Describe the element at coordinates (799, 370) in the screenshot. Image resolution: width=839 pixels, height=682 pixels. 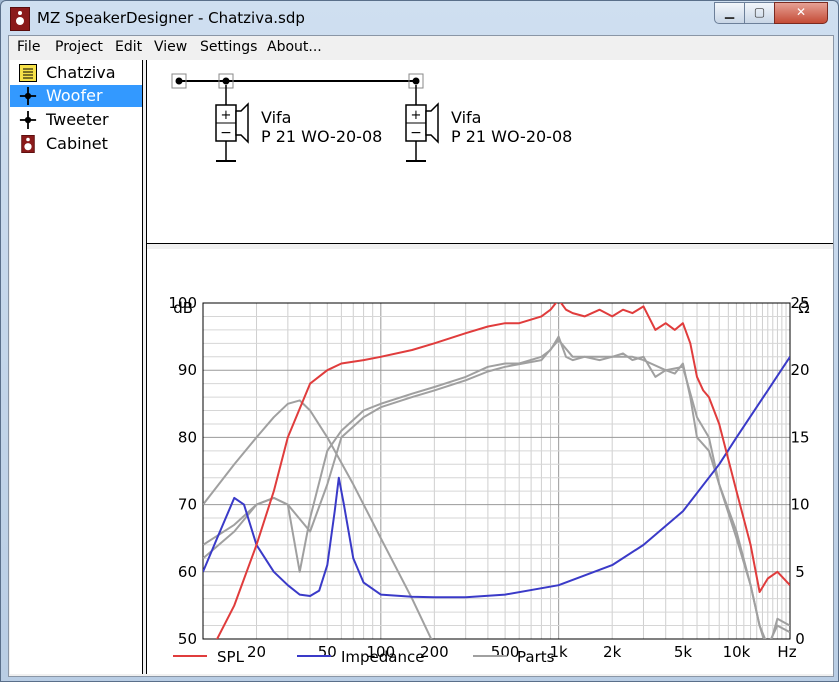
I see `y2-tick-label: 20` at that location.